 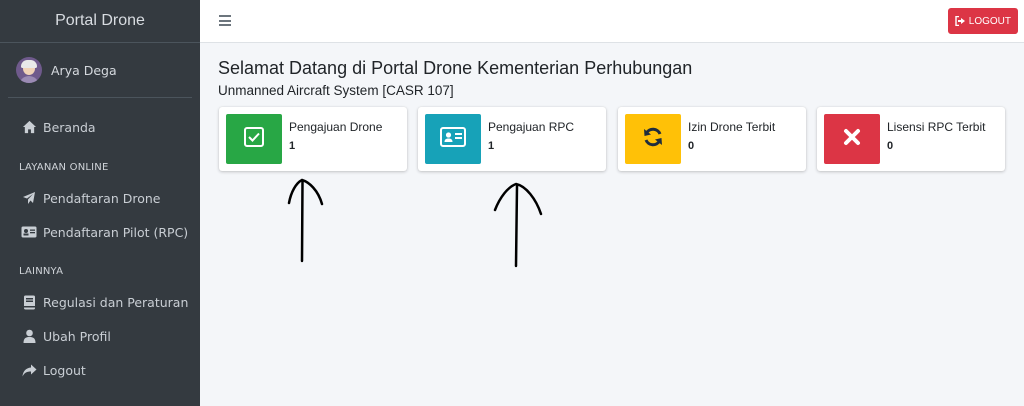 What do you see at coordinates (336, 127) in the screenshot?
I see `card-label: Pengajuan Drone` at bounding box center [336, 127].